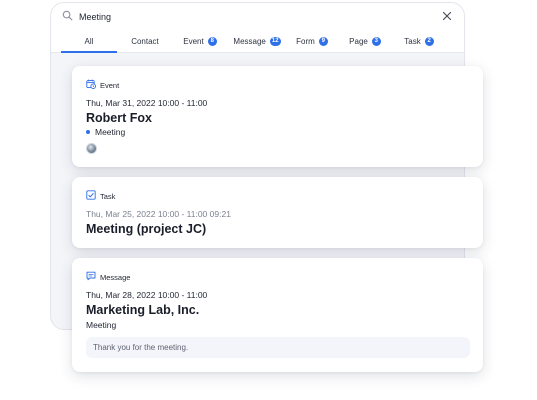 Image resolution: width=537 pixels, height=400 pixels. Describe the element at coordinates (93, 196) in the screenshot. I see `checkbox-checked-icon` at that location.